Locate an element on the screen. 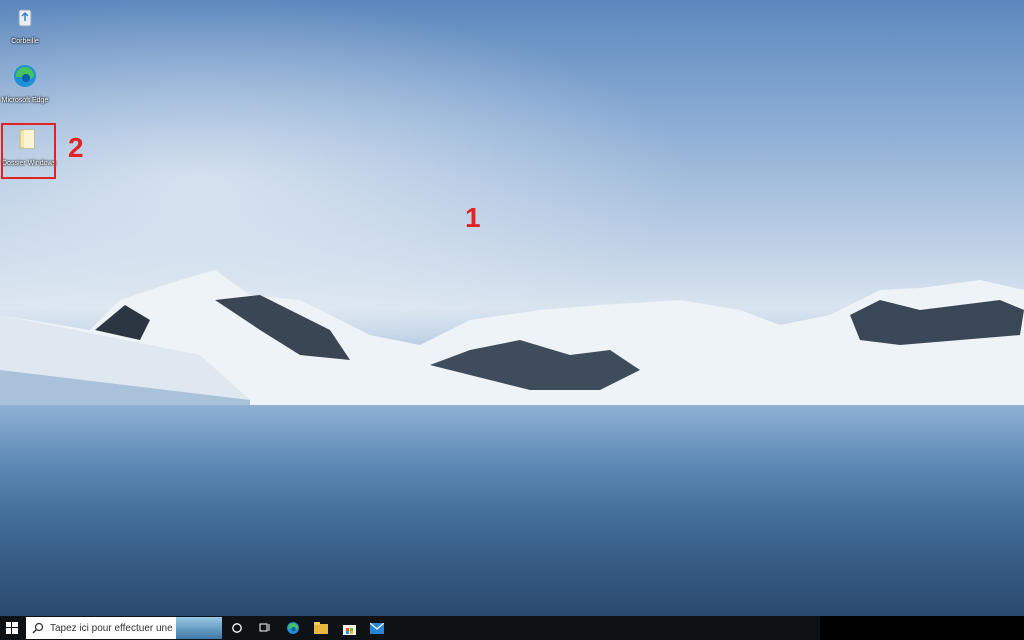 The width and height of the screenshot is (1024, 640). search-placeholder: Tapez ici pour effectuer une is located at coordinates (111, 628).